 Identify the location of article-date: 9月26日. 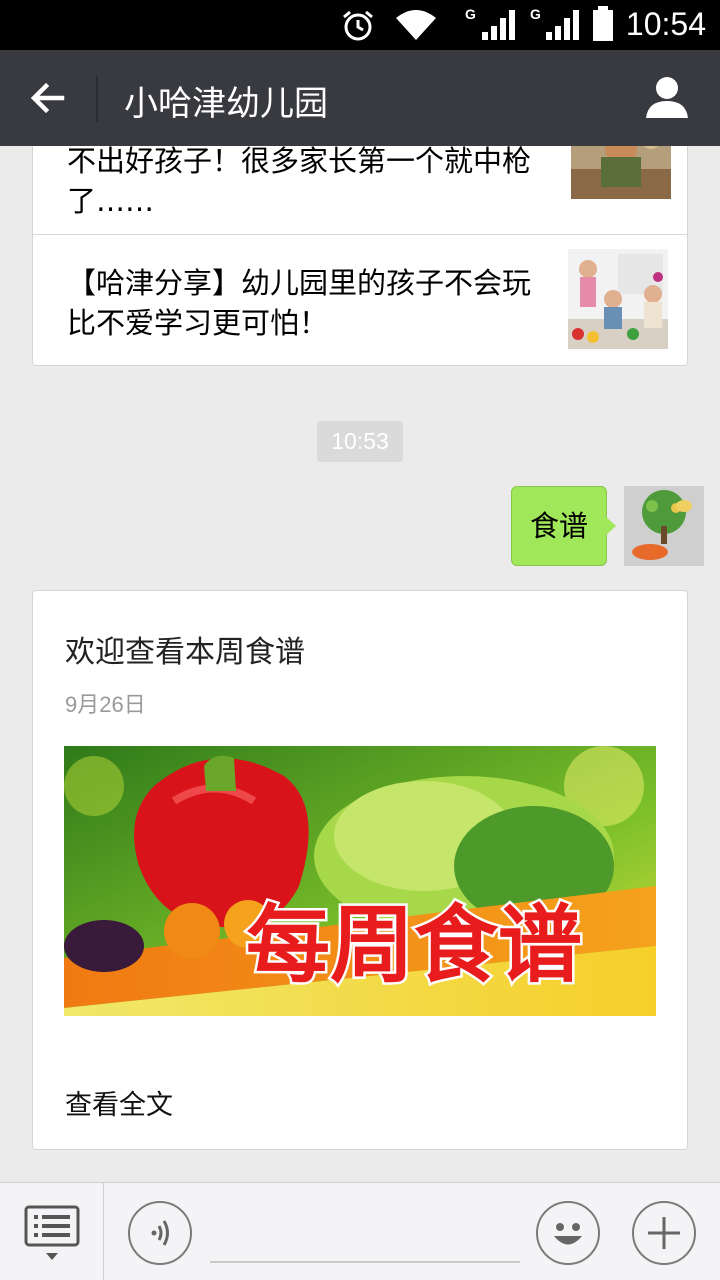
(105, 704).